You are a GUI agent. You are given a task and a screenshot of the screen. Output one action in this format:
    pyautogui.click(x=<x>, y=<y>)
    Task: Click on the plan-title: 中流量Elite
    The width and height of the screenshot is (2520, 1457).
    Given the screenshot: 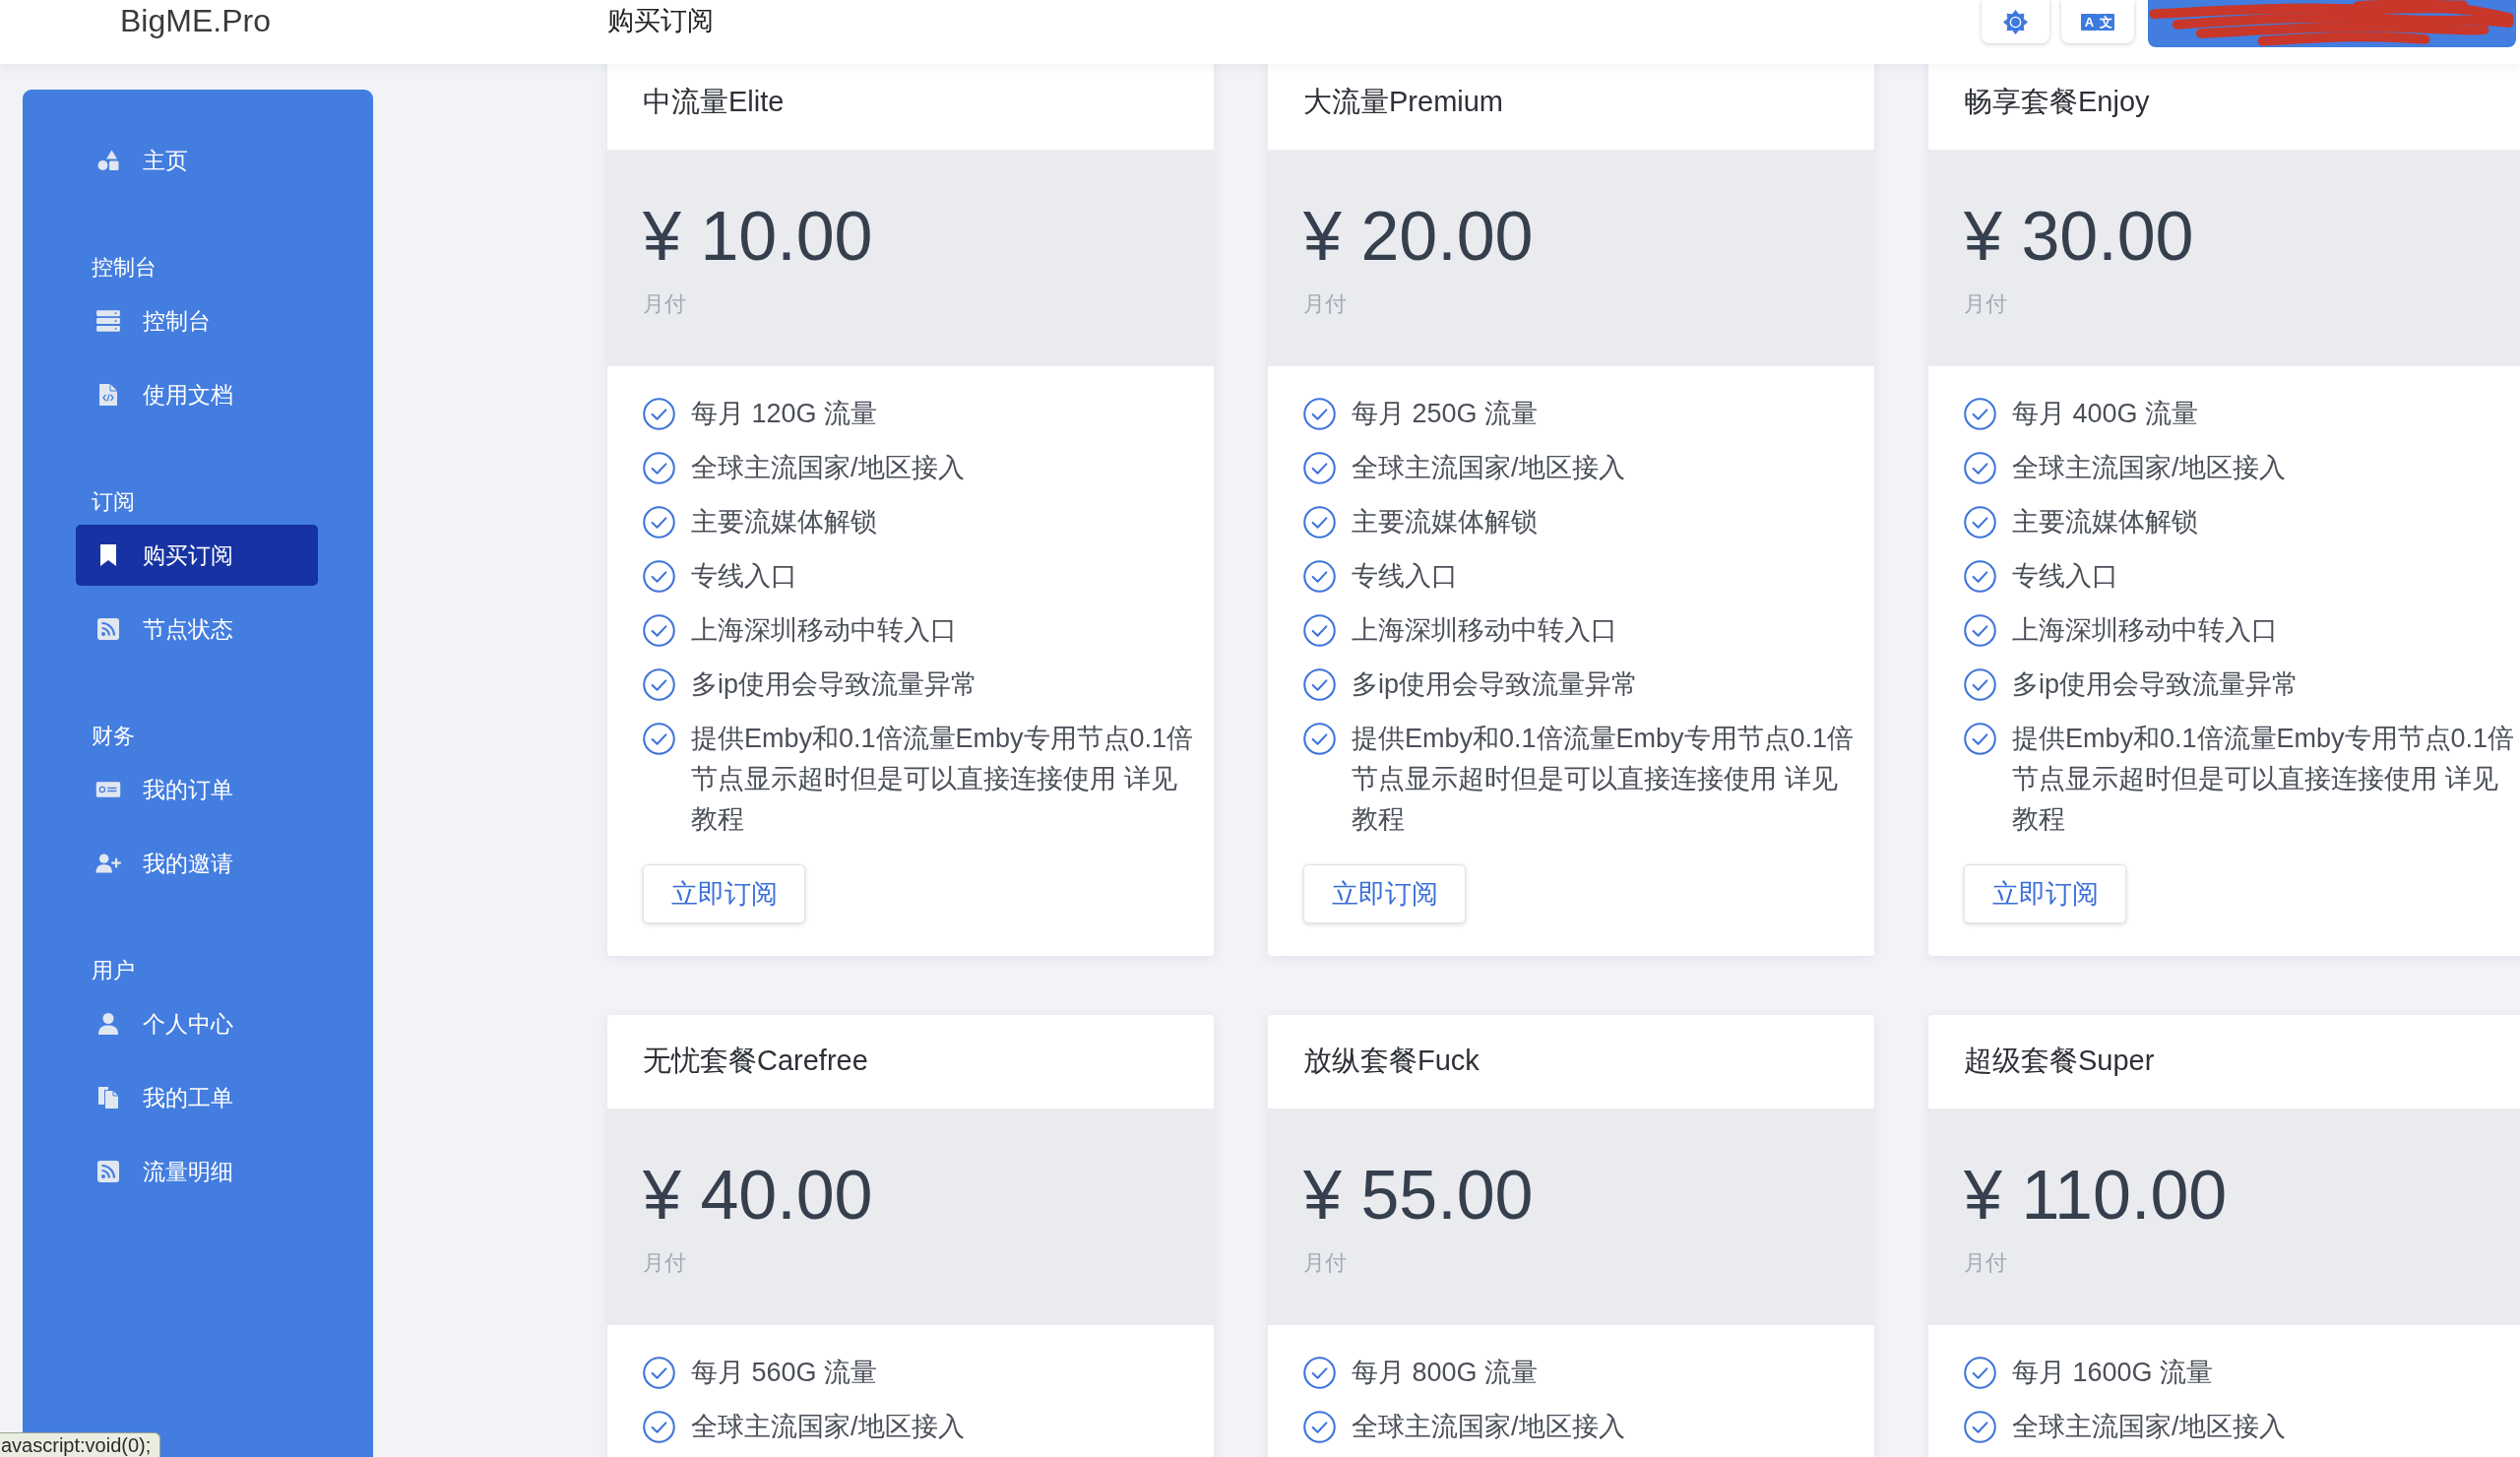 What is the action you would take?
    pyautogui.click(x=714, y=102)
    